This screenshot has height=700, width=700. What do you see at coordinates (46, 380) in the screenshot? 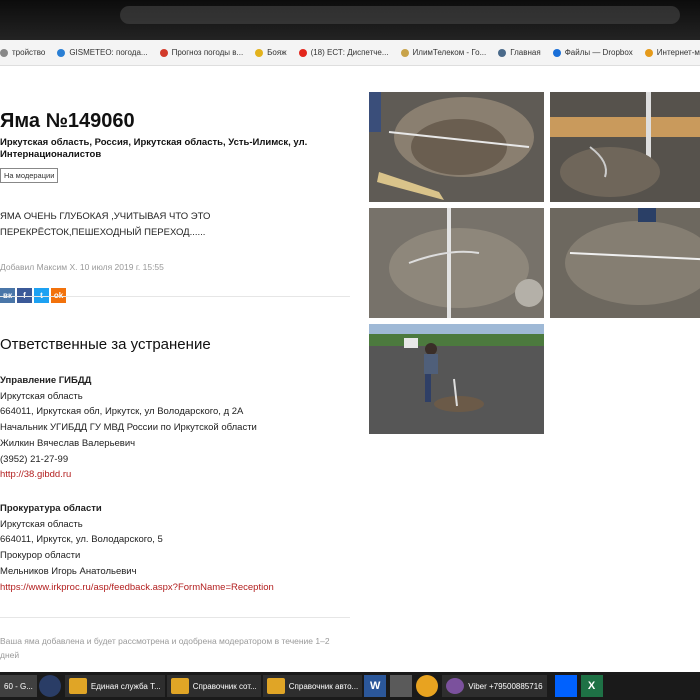
I see `org-name: Управление ГИБДД` at bounding box center [46, 380].